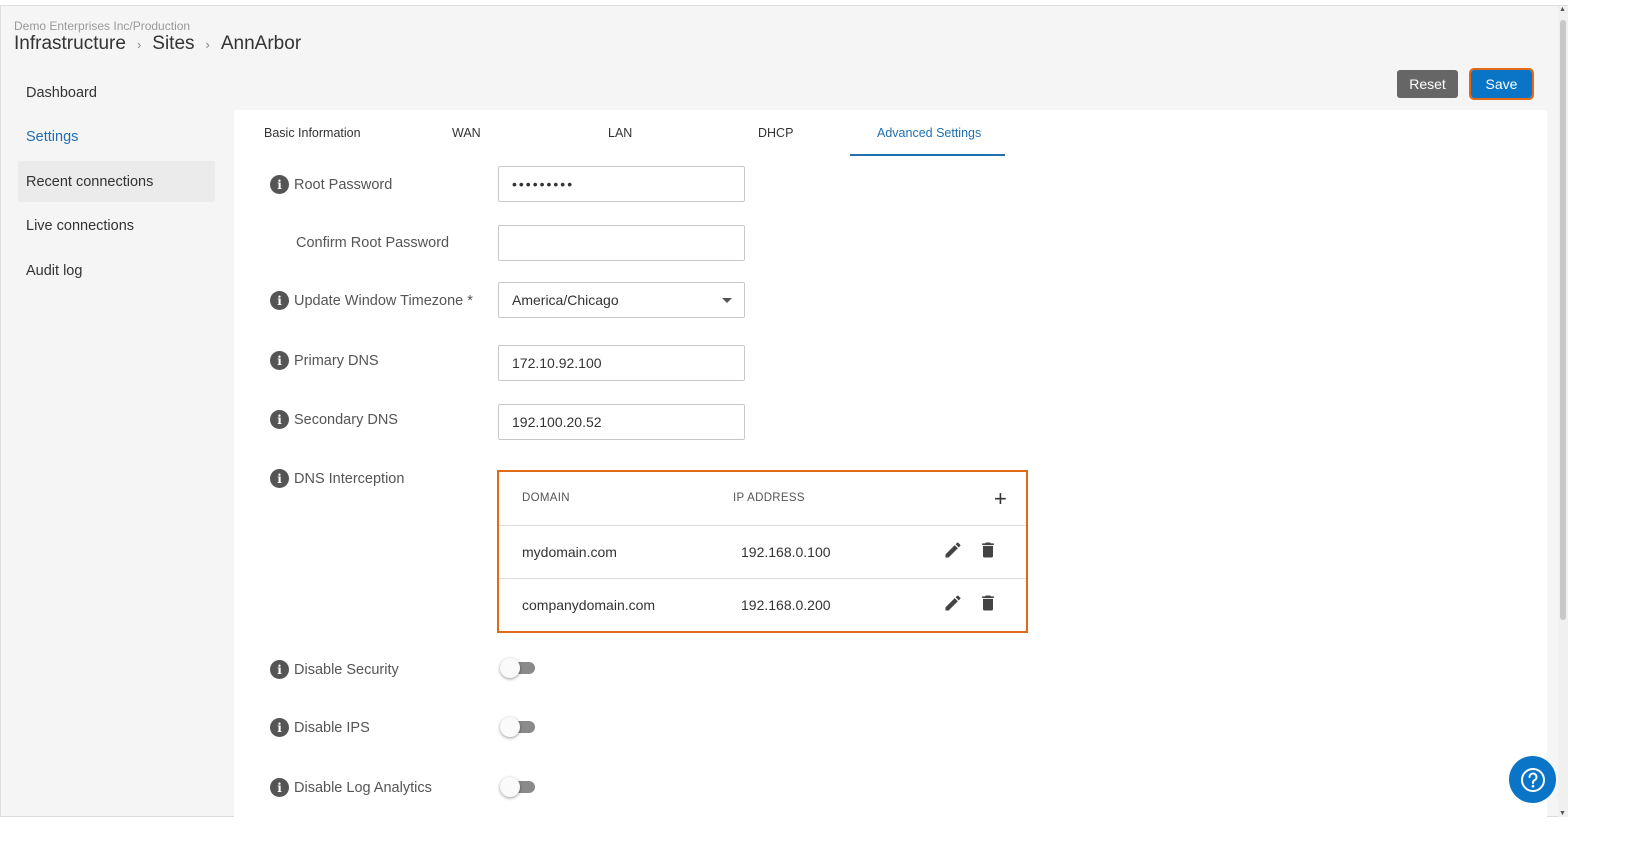  What do you see at coordinates (1427, 84) in the screenshot?
I see `reset-button: Reset` at bounding box center [1427, 84].